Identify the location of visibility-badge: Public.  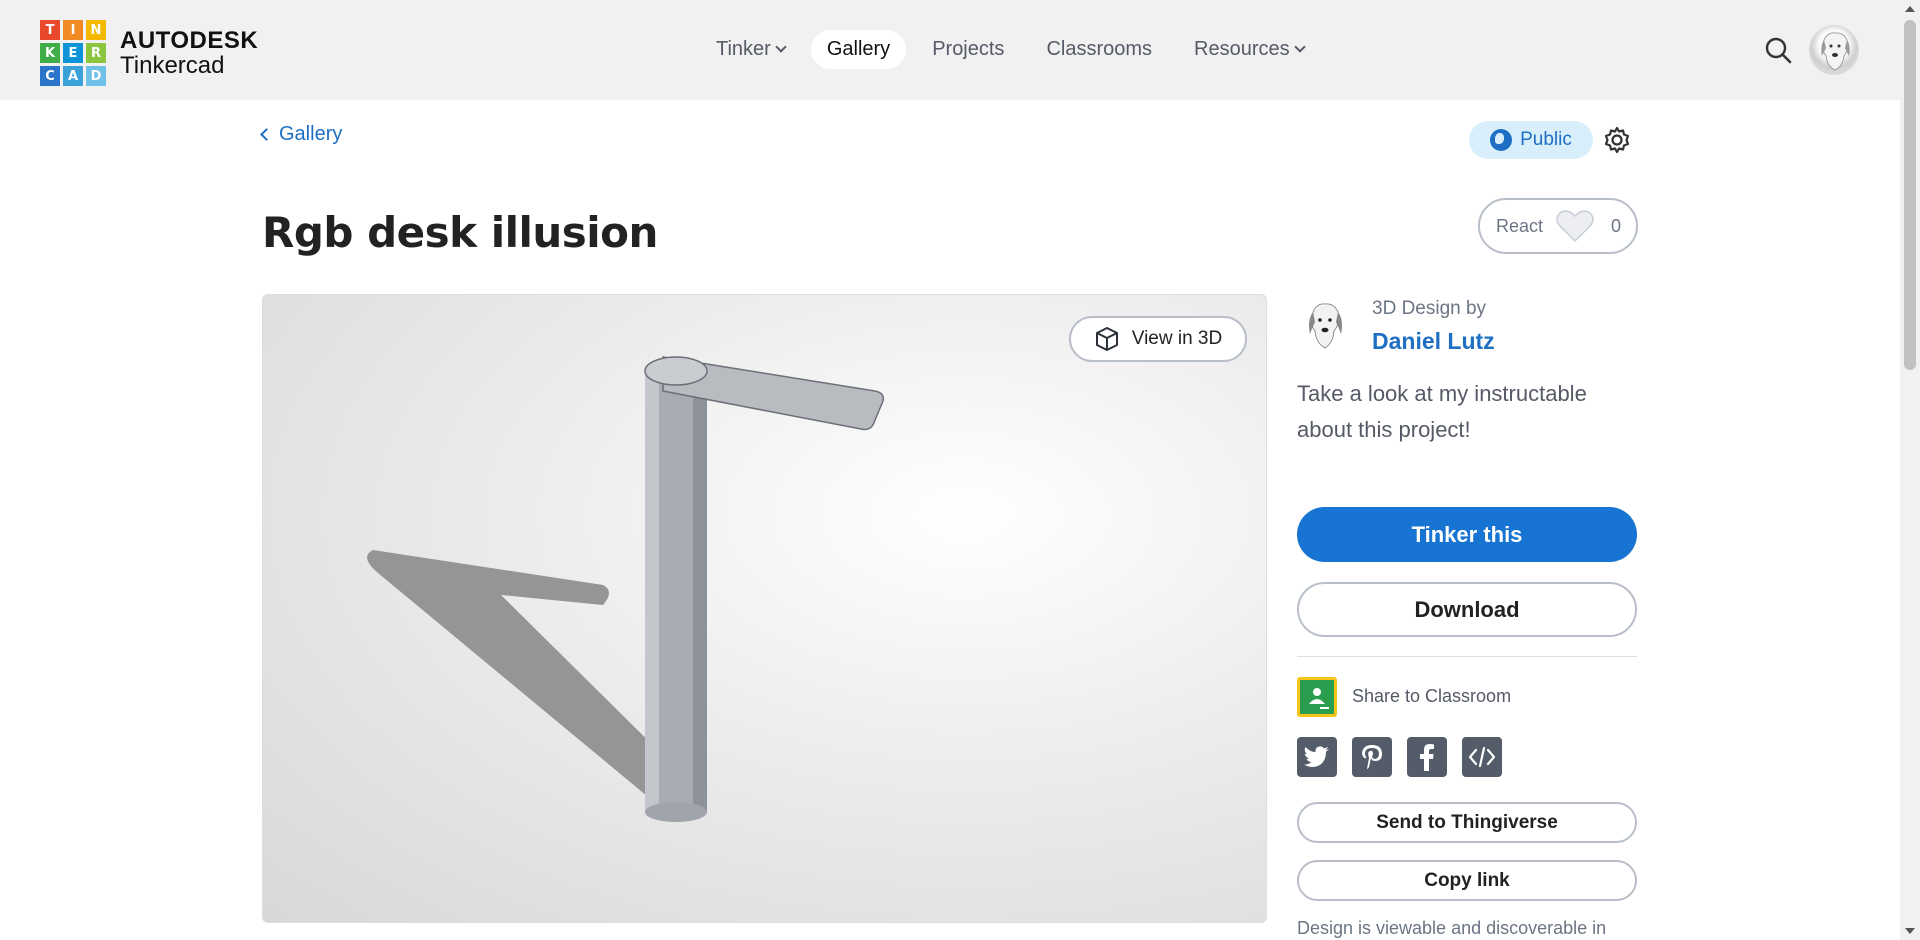
(1531, 140).